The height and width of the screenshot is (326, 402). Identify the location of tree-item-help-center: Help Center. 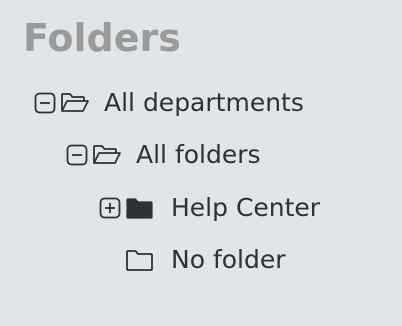
(209, 208).